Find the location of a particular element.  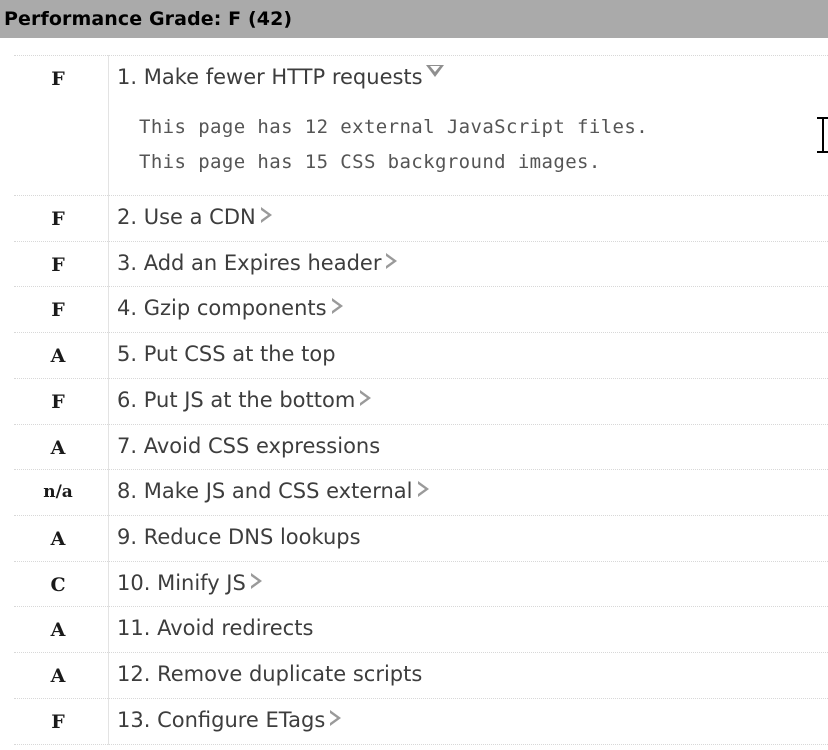

rule-label: 7. Avoid CSS expressions is located at coordinates (248, 447).